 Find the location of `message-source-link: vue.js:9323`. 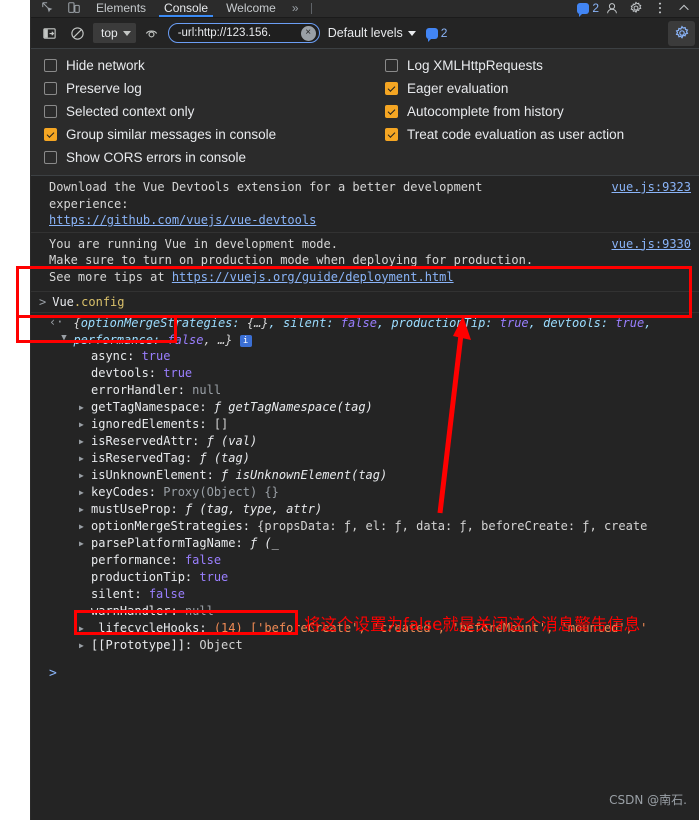

message-source-link: vue.js:9323 is located at coordinates (651, 187).